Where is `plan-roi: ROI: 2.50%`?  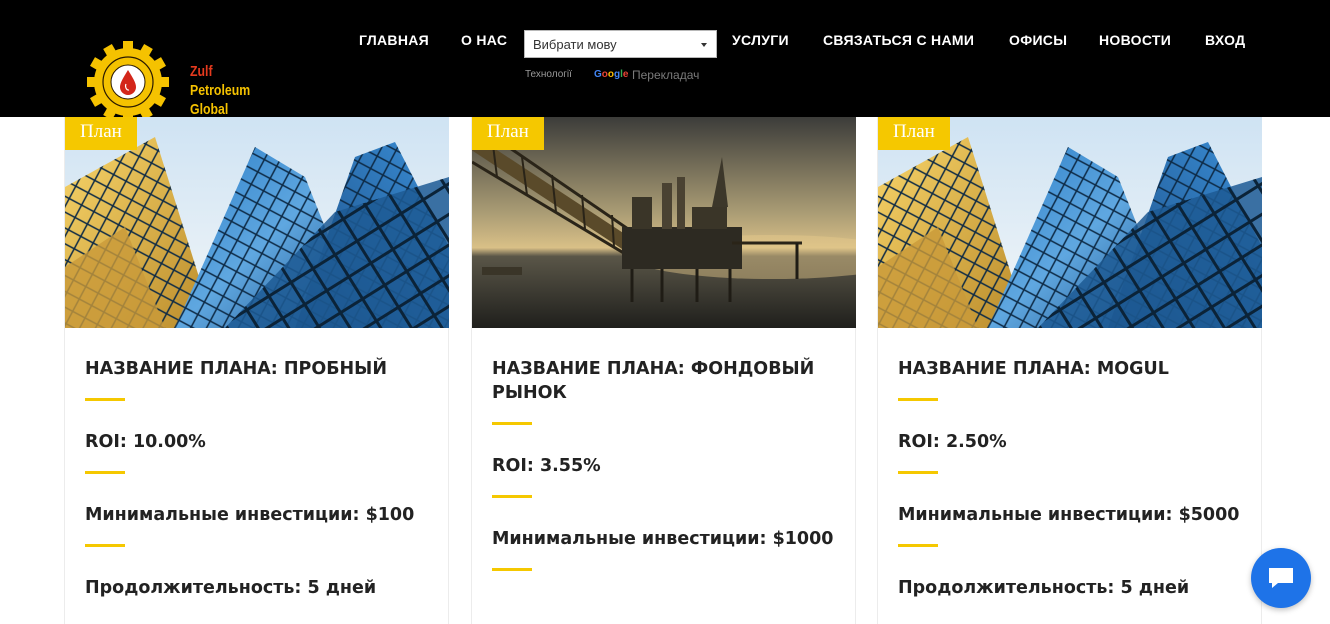
plan-roi: ROI: 2.50% is located at coordinates (952, 442).